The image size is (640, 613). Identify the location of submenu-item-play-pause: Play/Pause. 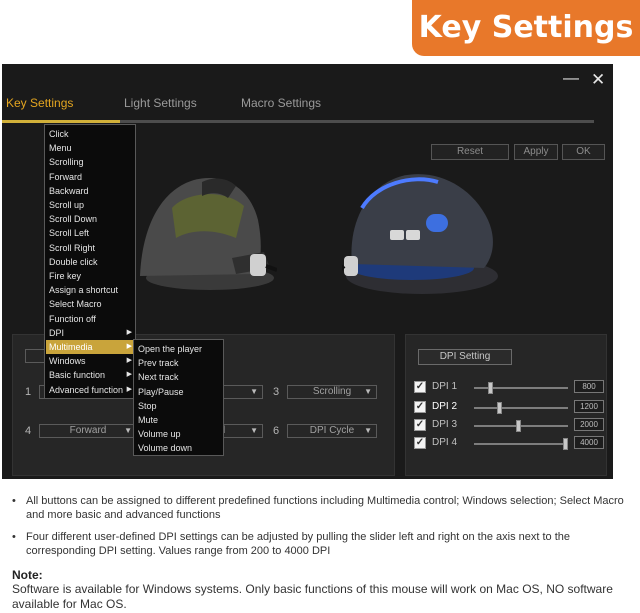
(179, 392).